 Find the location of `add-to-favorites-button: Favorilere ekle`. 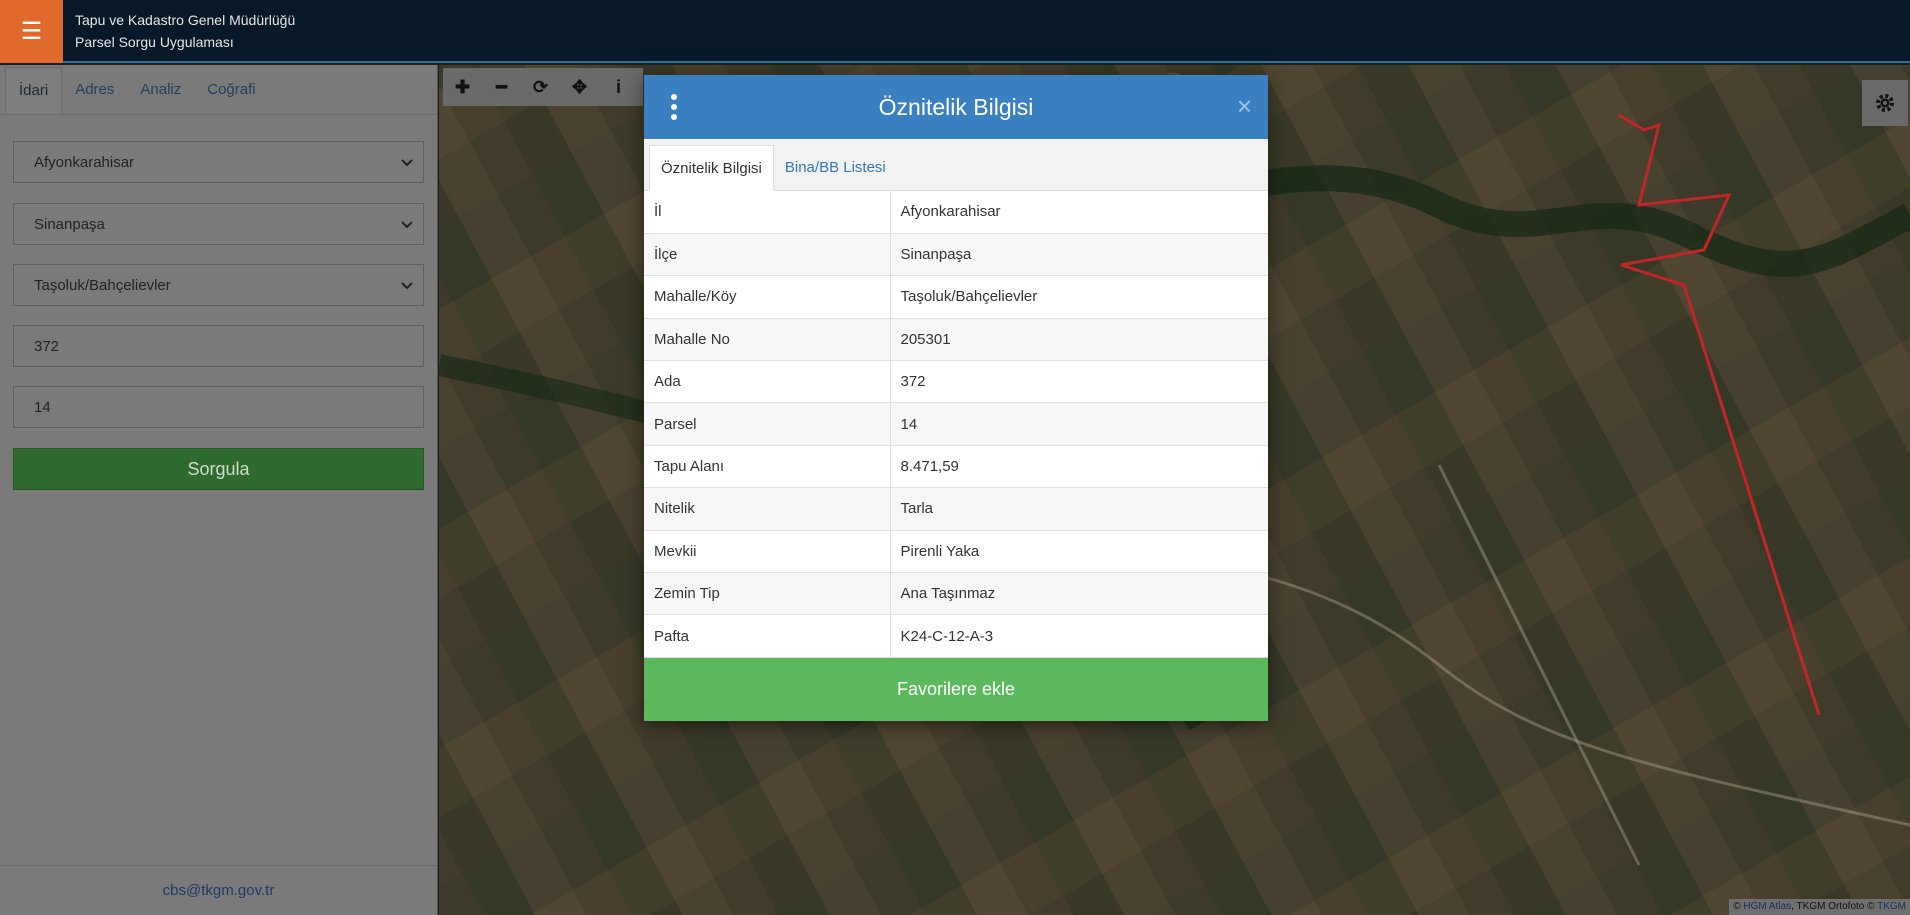

add-to-favorites-button: Favorilere ekle is located at coordinates (956, 689).